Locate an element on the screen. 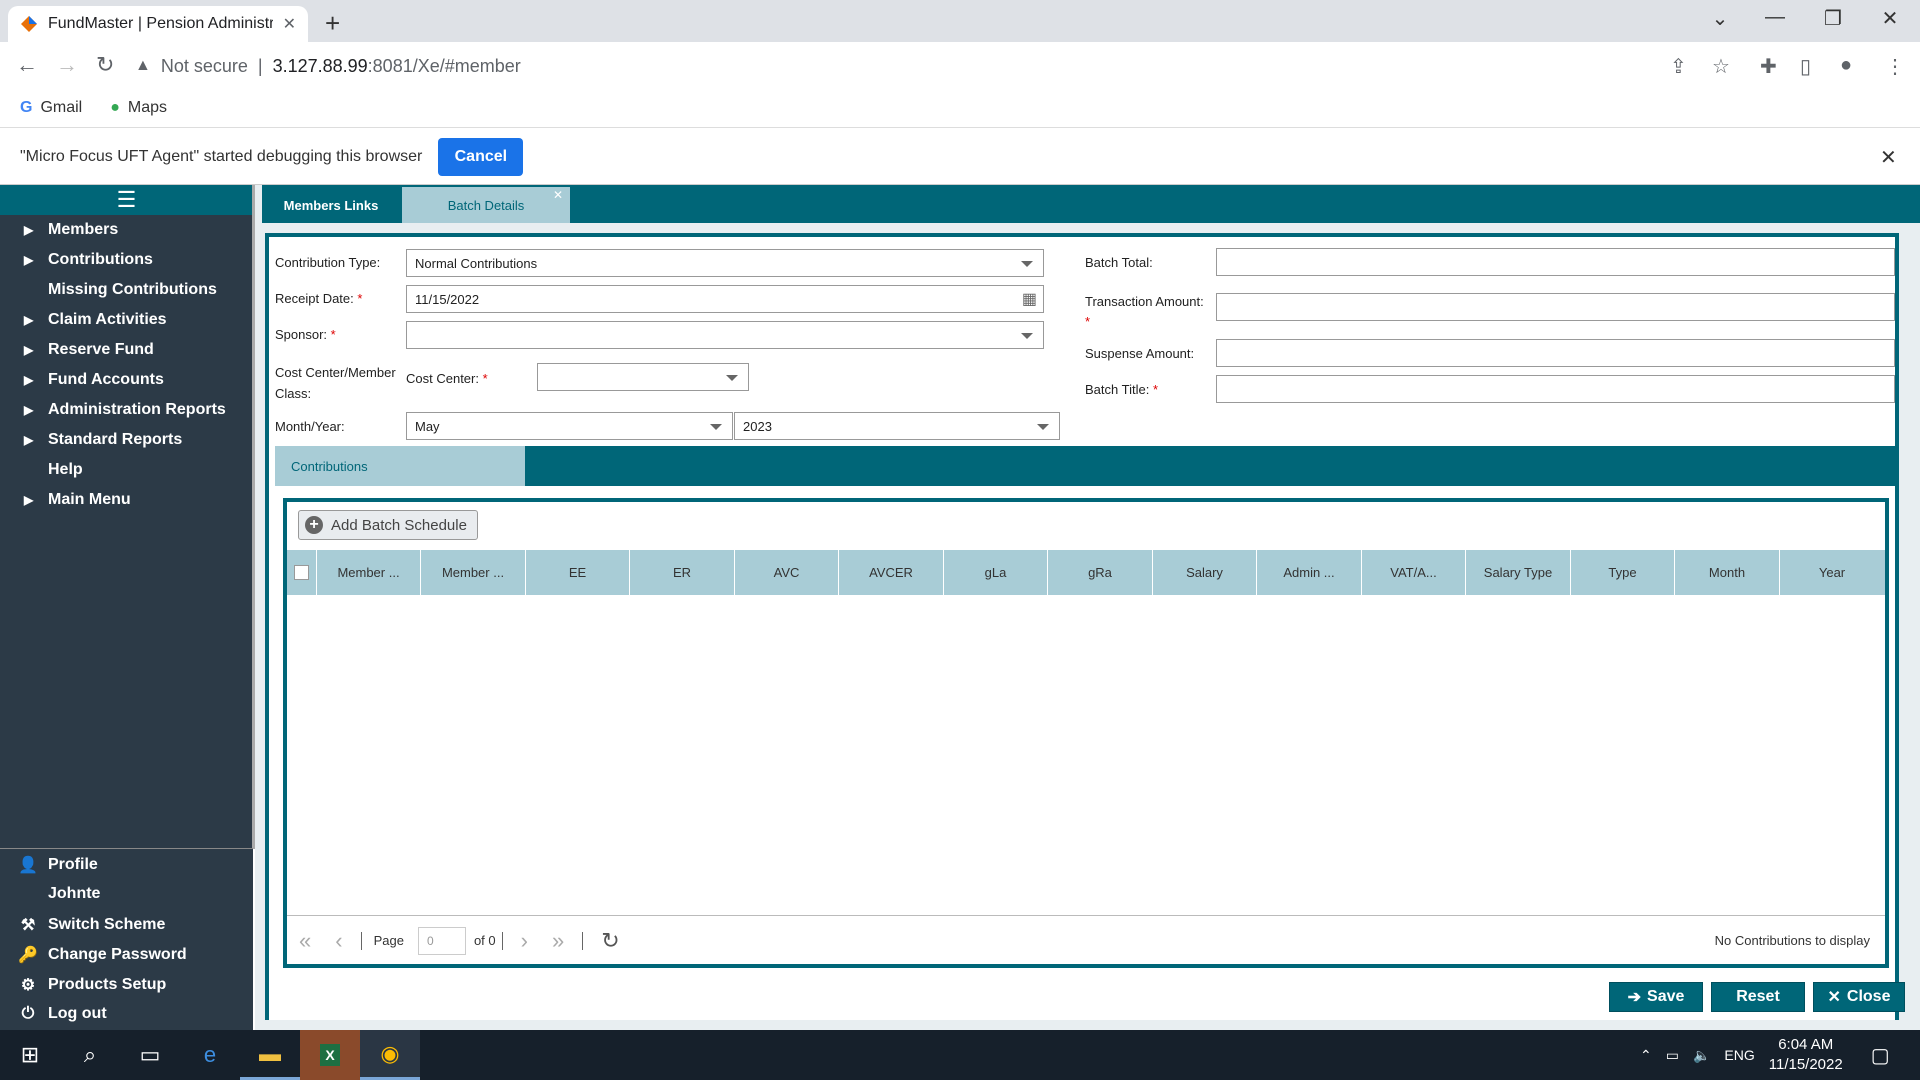 This screenshot has height=1080, width=1920. select-all-checkbox is located at coordinates (302, 572).